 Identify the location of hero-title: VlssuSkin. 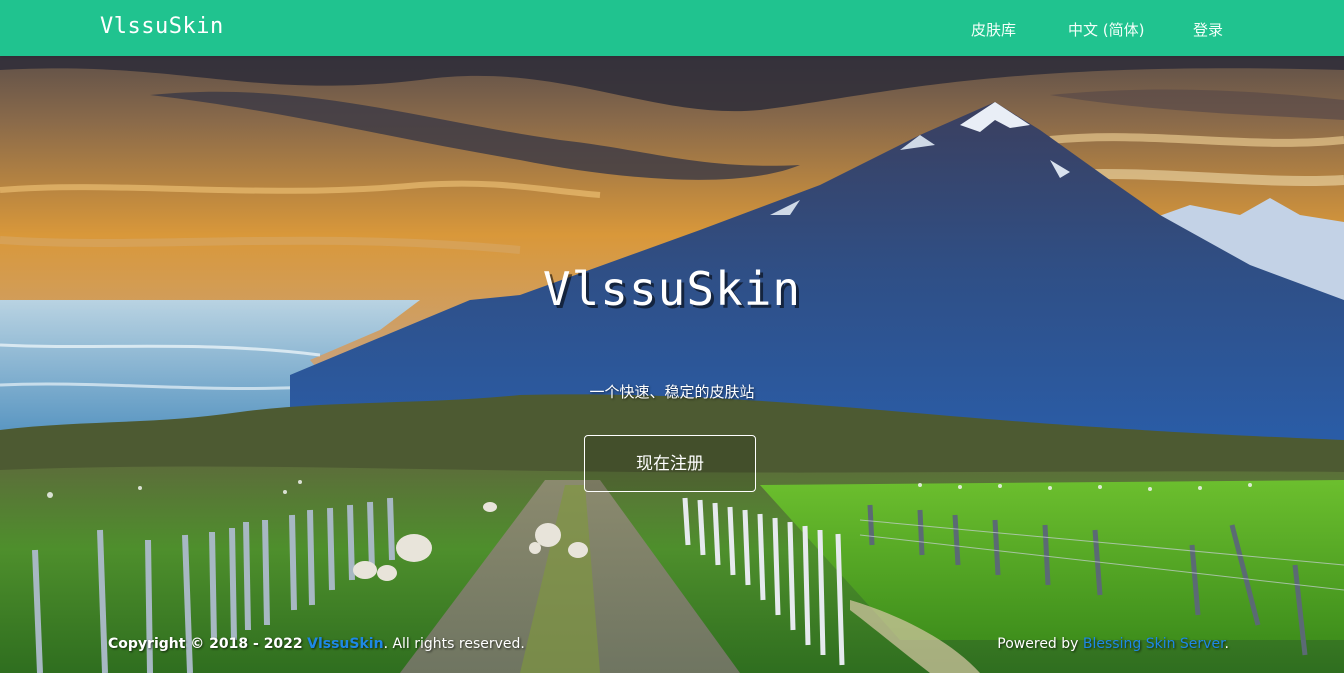
(672, 289).